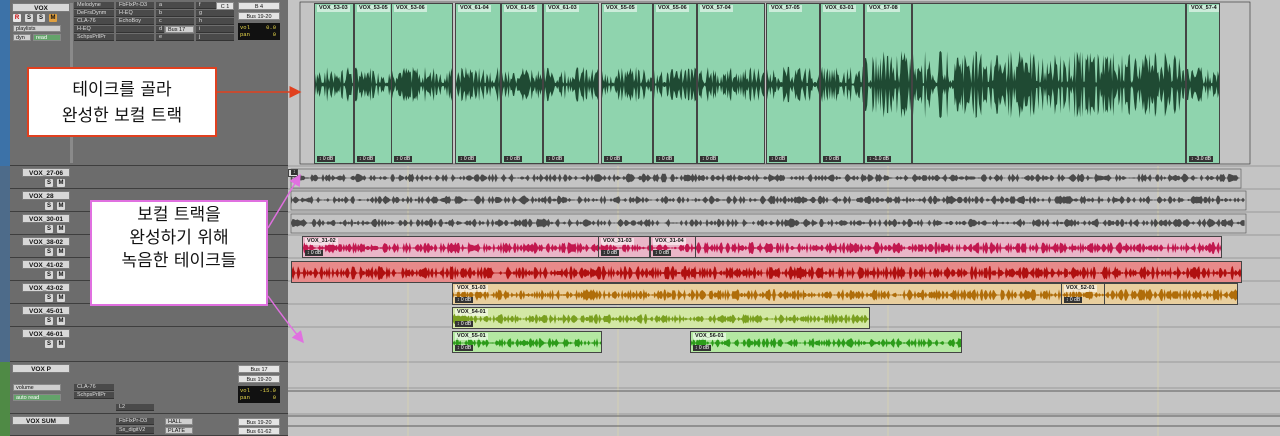 The height and width of the screenshot is (436, 1280). Describe the element at coordinates (284, 201) in the screenshot. I see `arrow-to-take-top` at that location.